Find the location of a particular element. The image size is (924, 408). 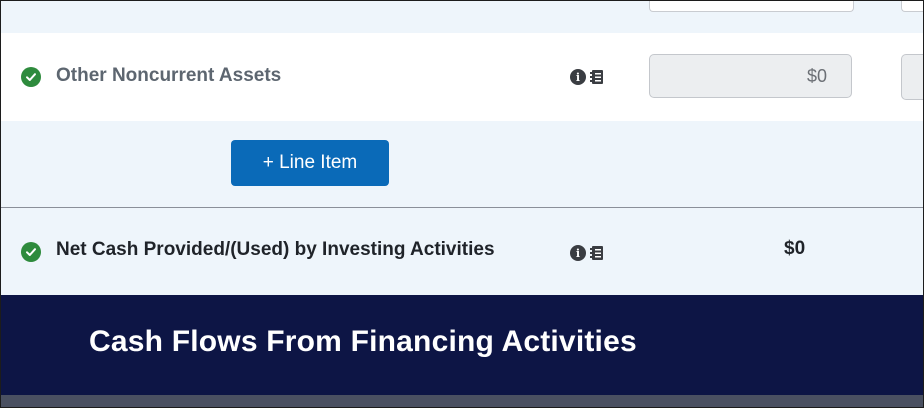

row-label: Other Noncurrent Assets is located at coordinates (169, 75).